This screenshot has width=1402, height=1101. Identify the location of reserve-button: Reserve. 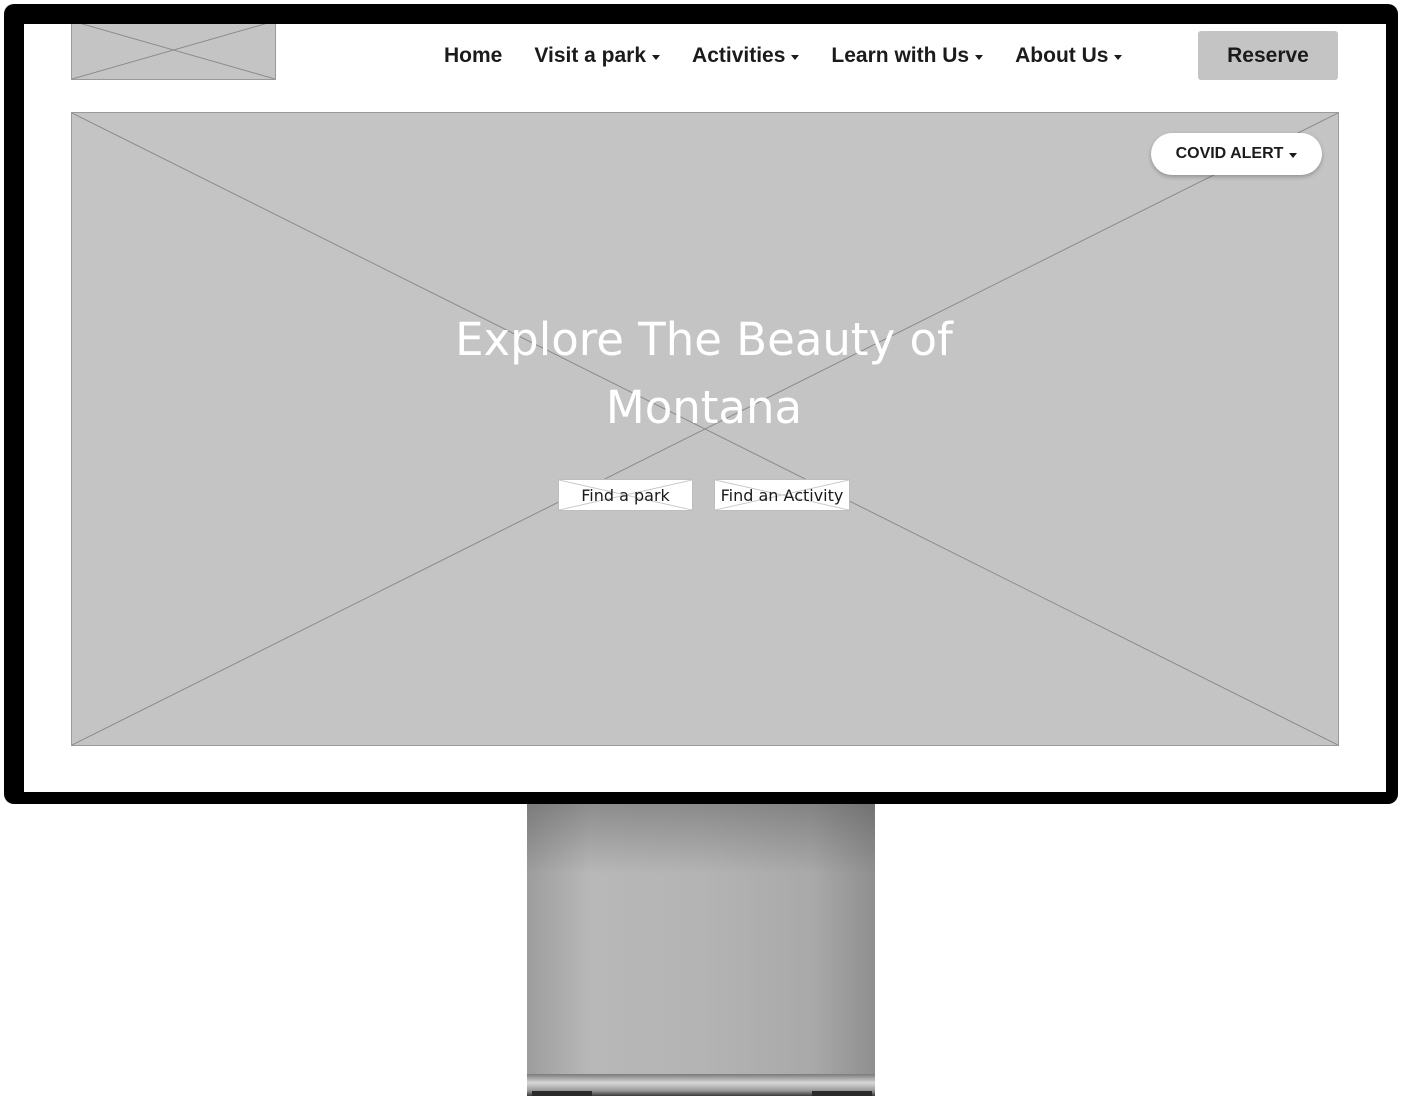
(1268, 55).